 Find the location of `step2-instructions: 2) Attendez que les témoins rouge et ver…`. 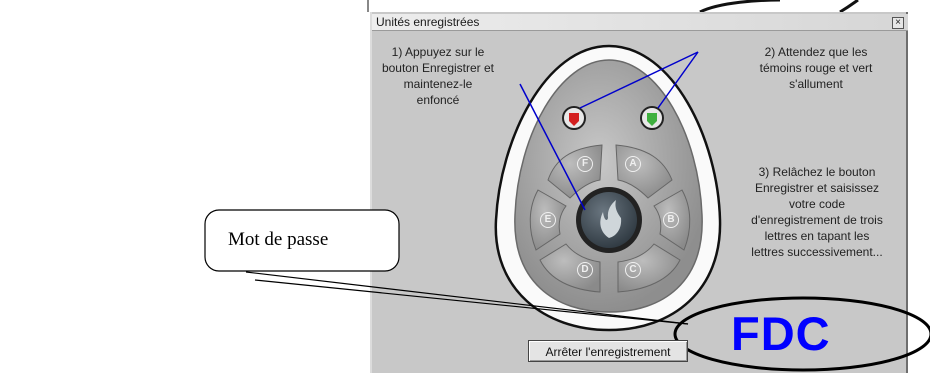

step2-instructions: 2) Attendez que les témoins rouge et ver… is located at coordinates (816, 68).